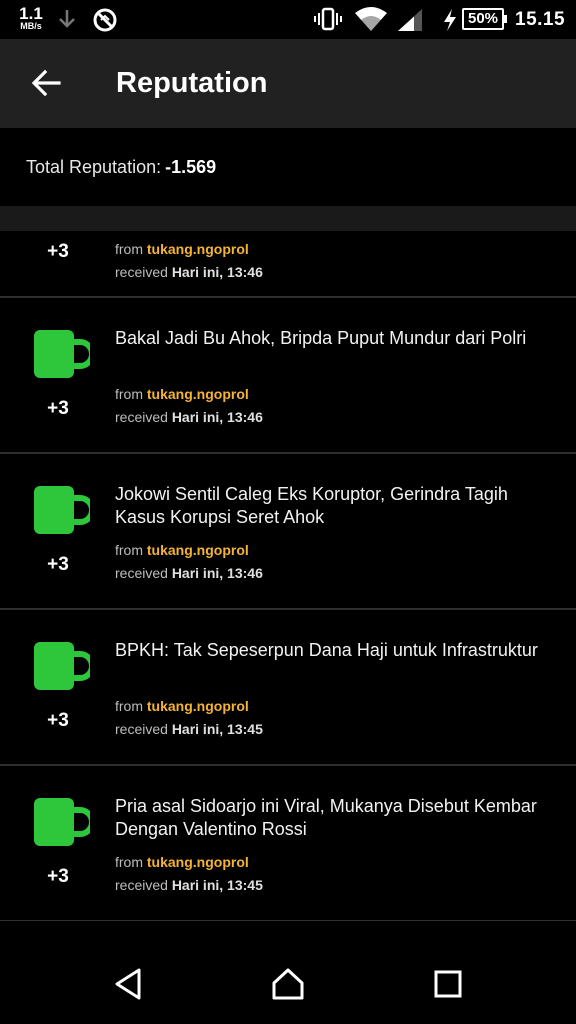 This screenshot has width=576, height=1024. I want to click on app-bar: Reputation, so click(288, 83).